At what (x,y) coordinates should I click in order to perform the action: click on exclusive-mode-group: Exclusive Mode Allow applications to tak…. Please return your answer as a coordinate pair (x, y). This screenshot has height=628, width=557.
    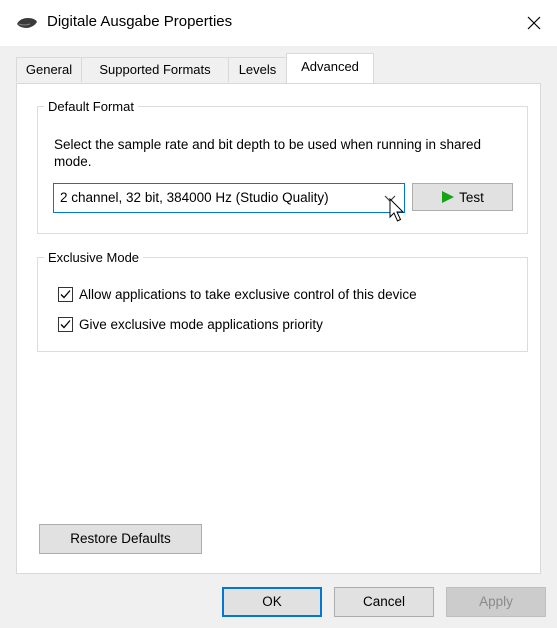
    Looking at the image, I should click on (282, 301).